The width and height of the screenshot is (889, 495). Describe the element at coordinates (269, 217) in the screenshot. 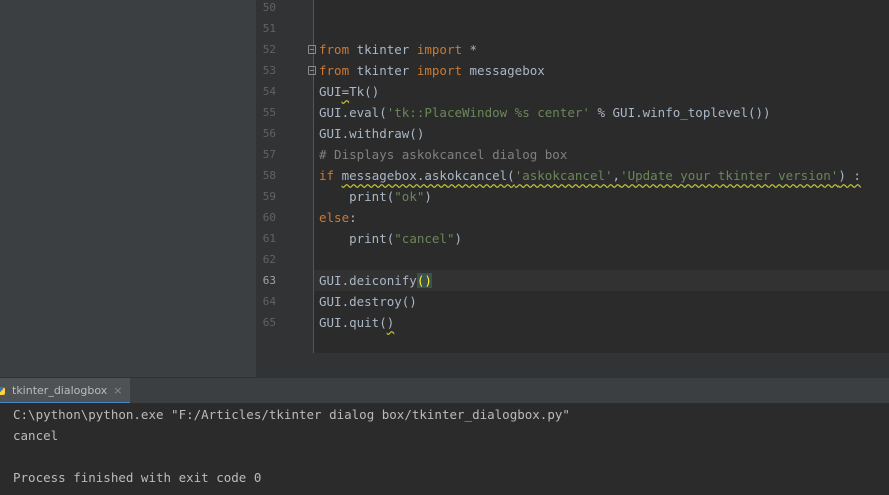

I see `line-number: 60` at that location.